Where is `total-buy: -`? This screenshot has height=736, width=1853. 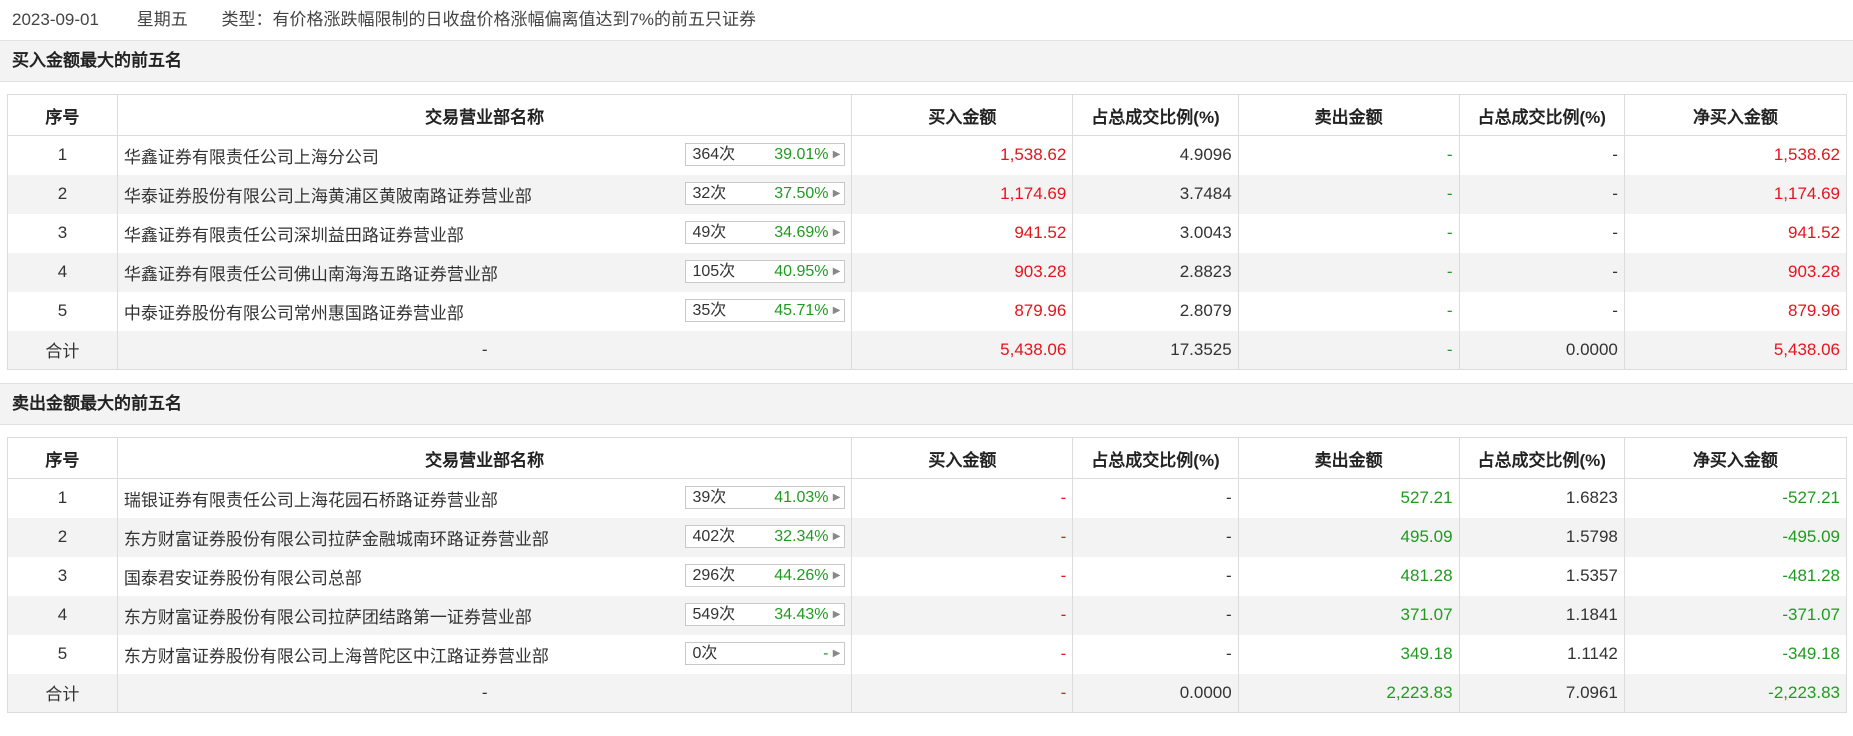 total-buy: - is located at coordinates (962, 693).